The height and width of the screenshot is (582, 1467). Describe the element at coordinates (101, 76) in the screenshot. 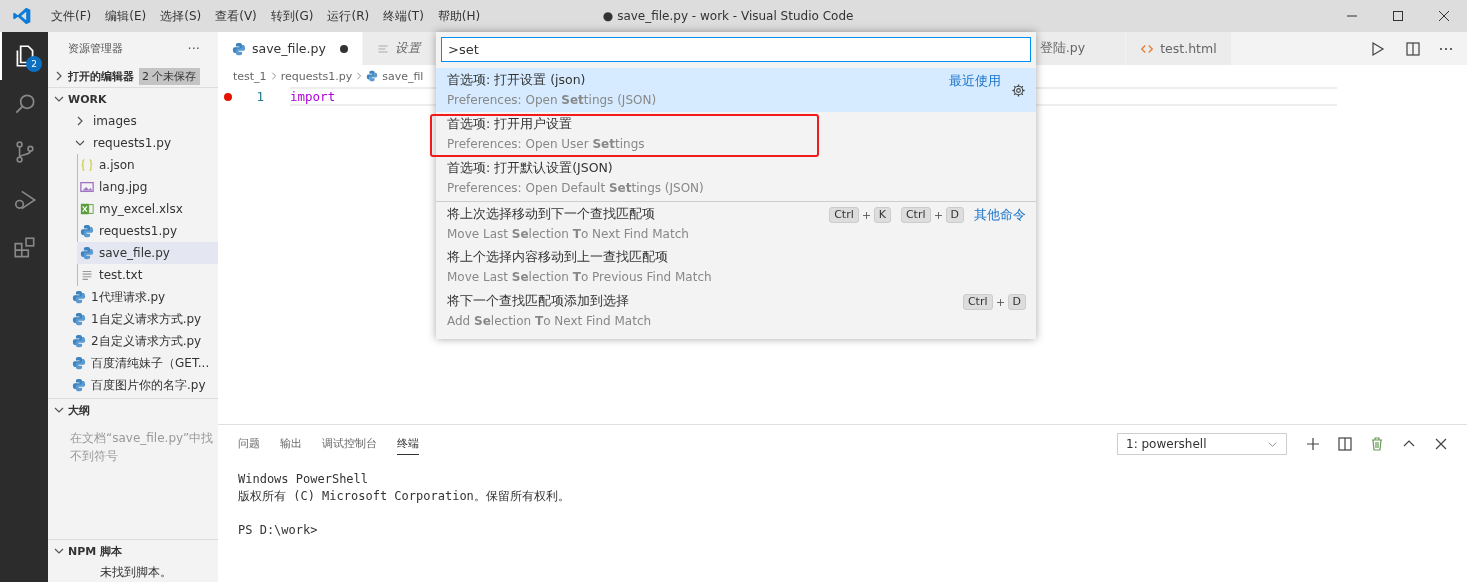

I see `section-title: 打开的编辑器` at that location.